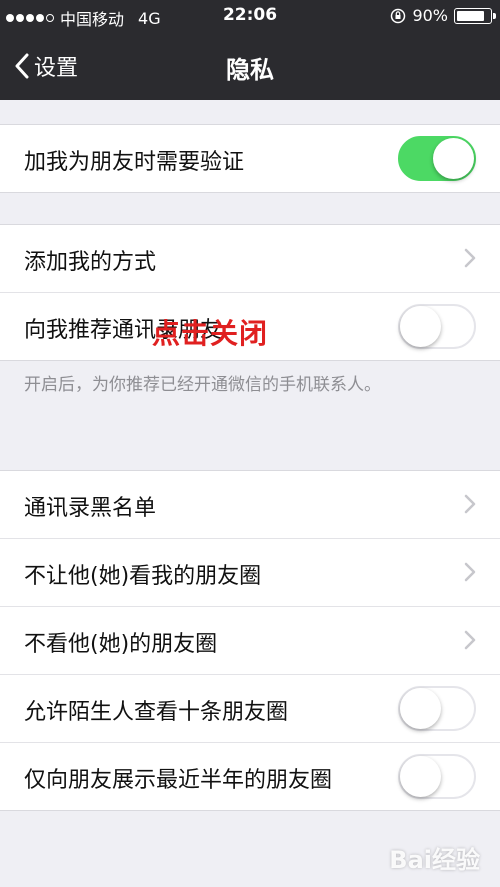  What do you see at coordinates (437, 158) in the screenshot?
I see `verify-toggle` at bounding box center [437, 158].